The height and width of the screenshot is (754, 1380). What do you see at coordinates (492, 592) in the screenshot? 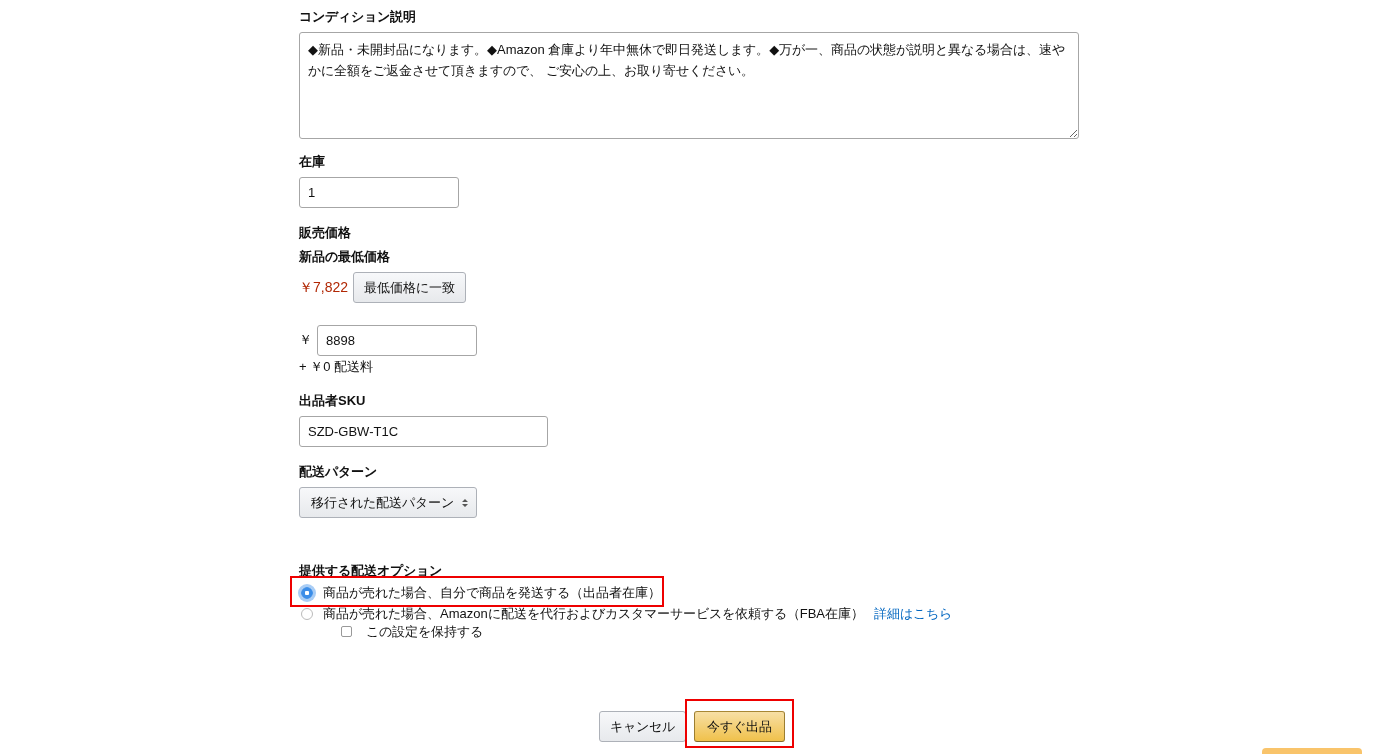
I see `option-label: 商品が売れた場合、自分で商品を発送する（出品者在庫）` at bounding box center [492, 592].